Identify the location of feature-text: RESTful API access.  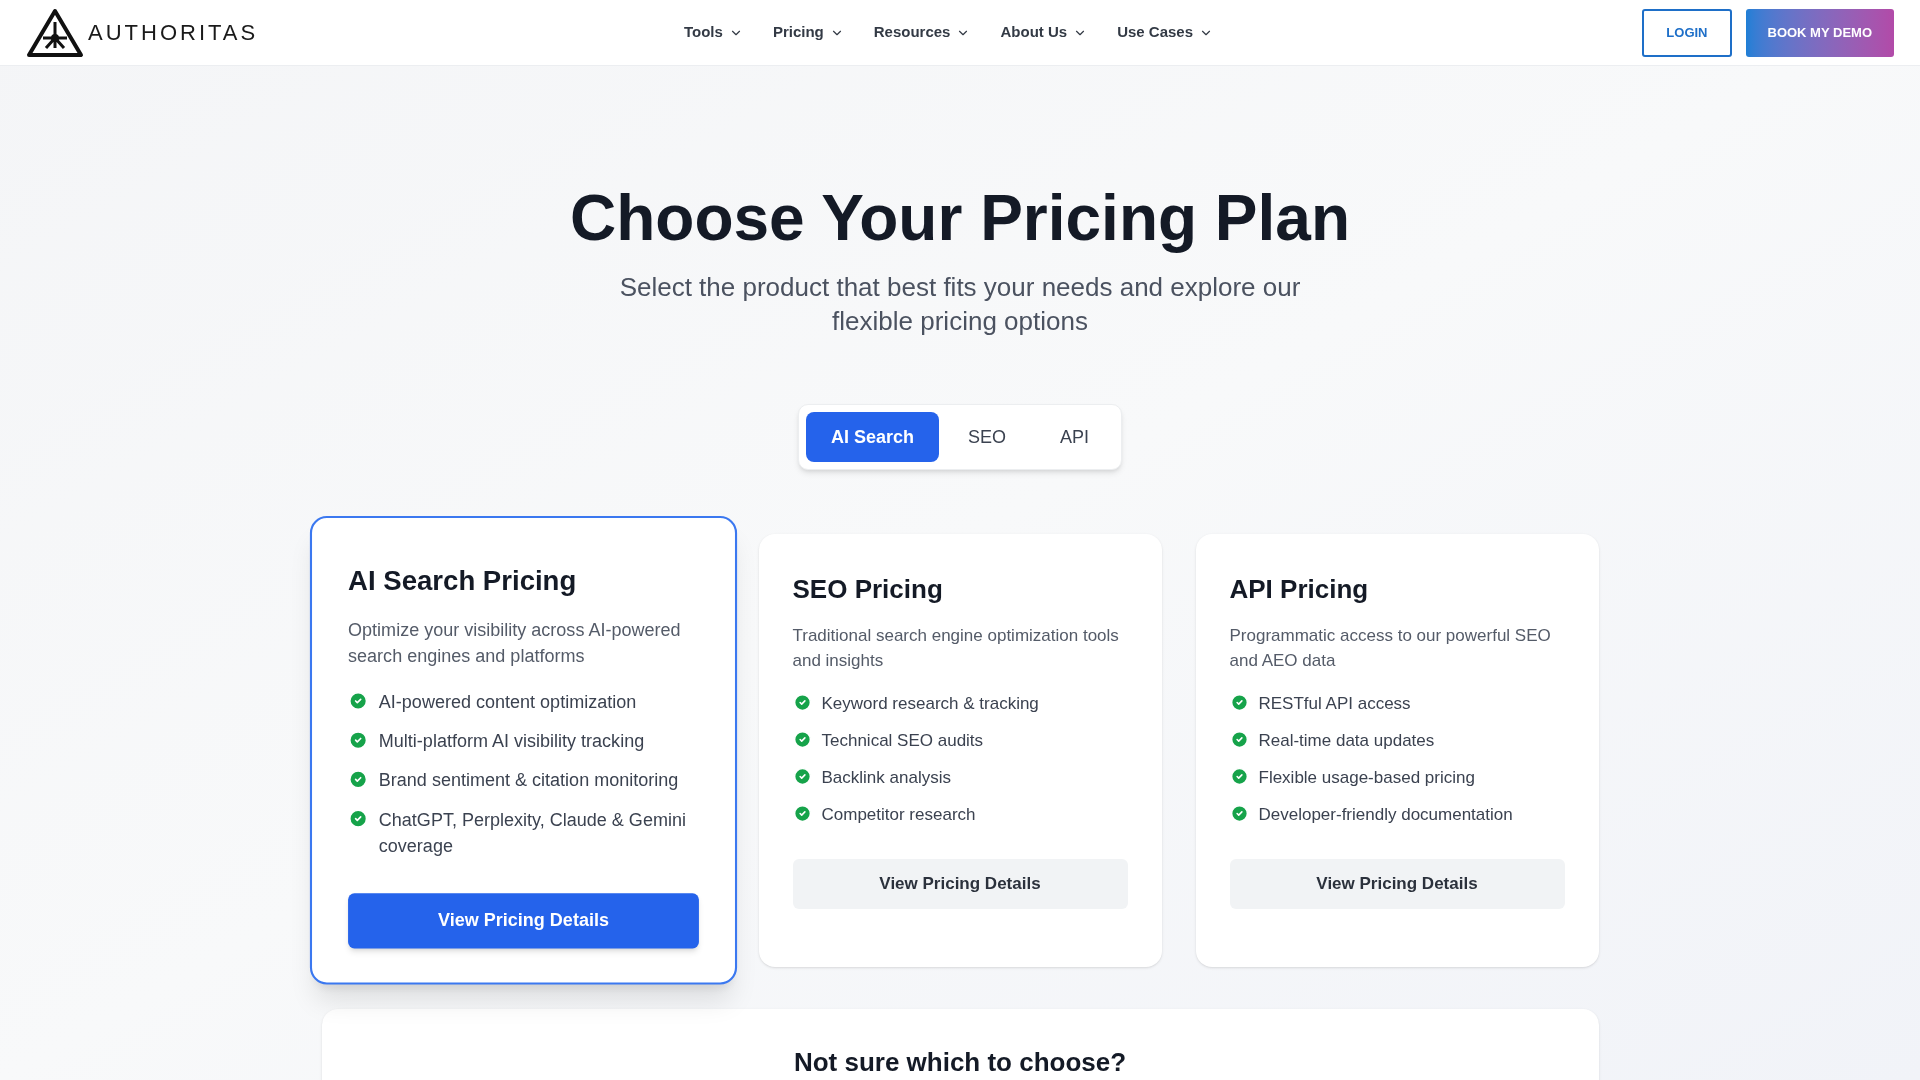
(1334, 704).